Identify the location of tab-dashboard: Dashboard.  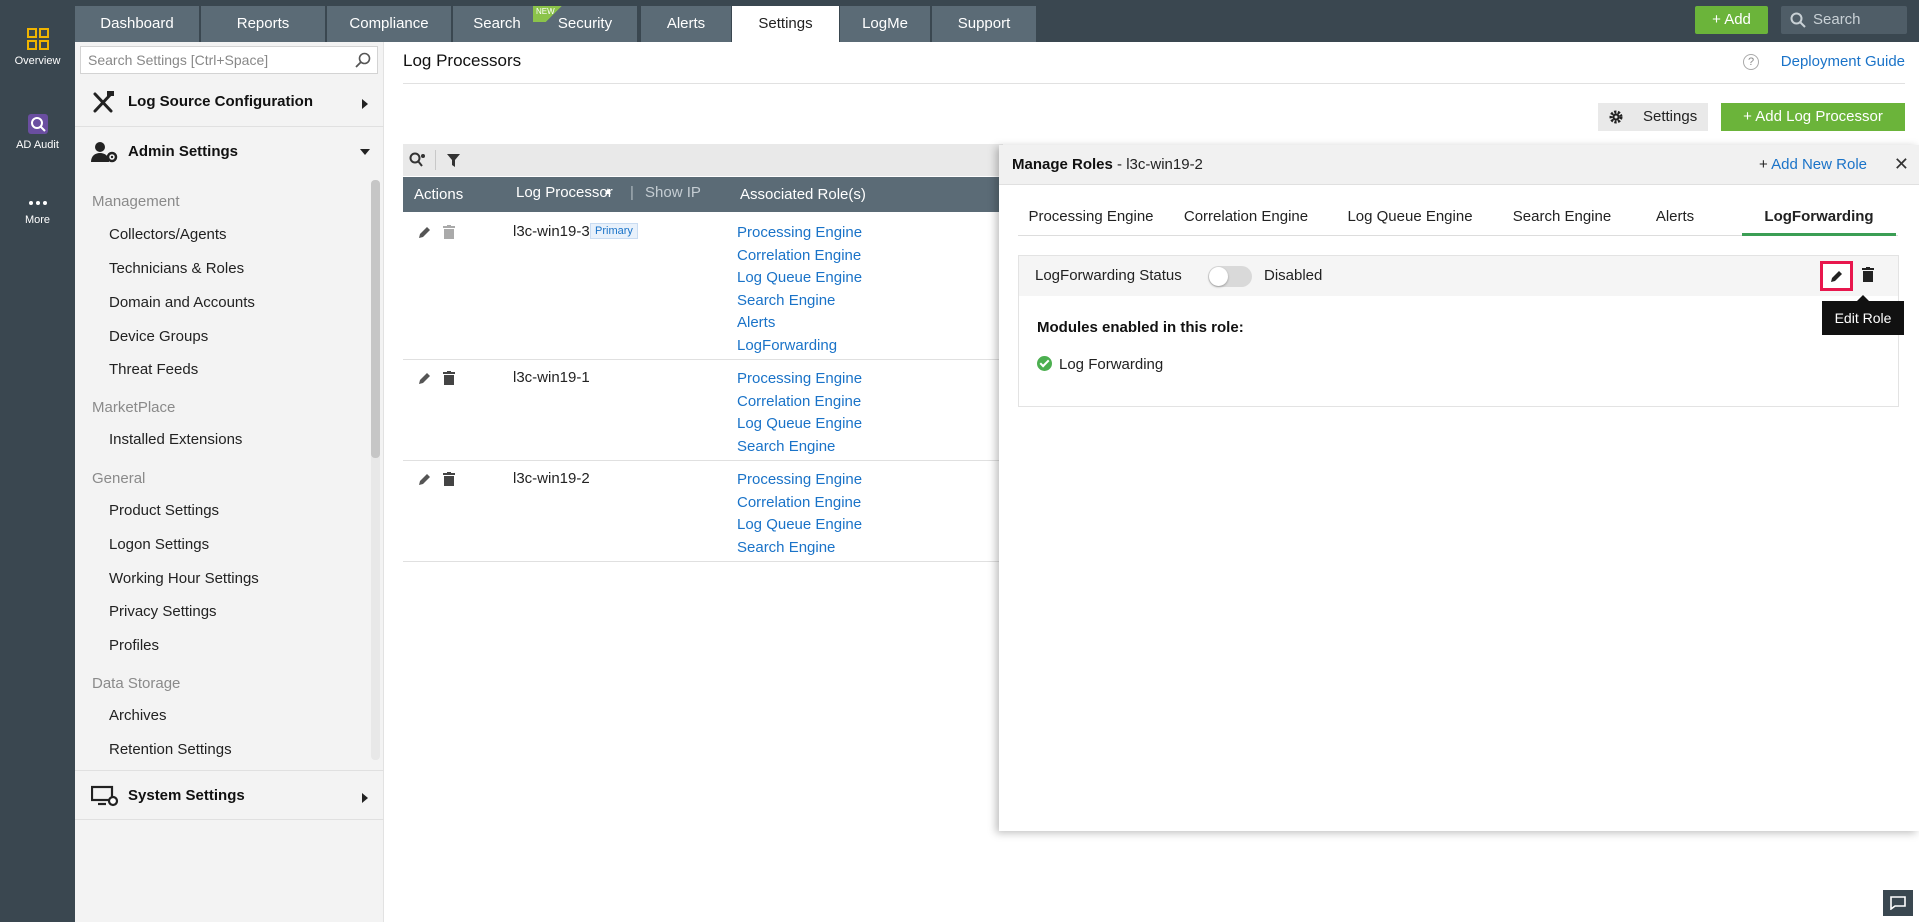
(137, 24).